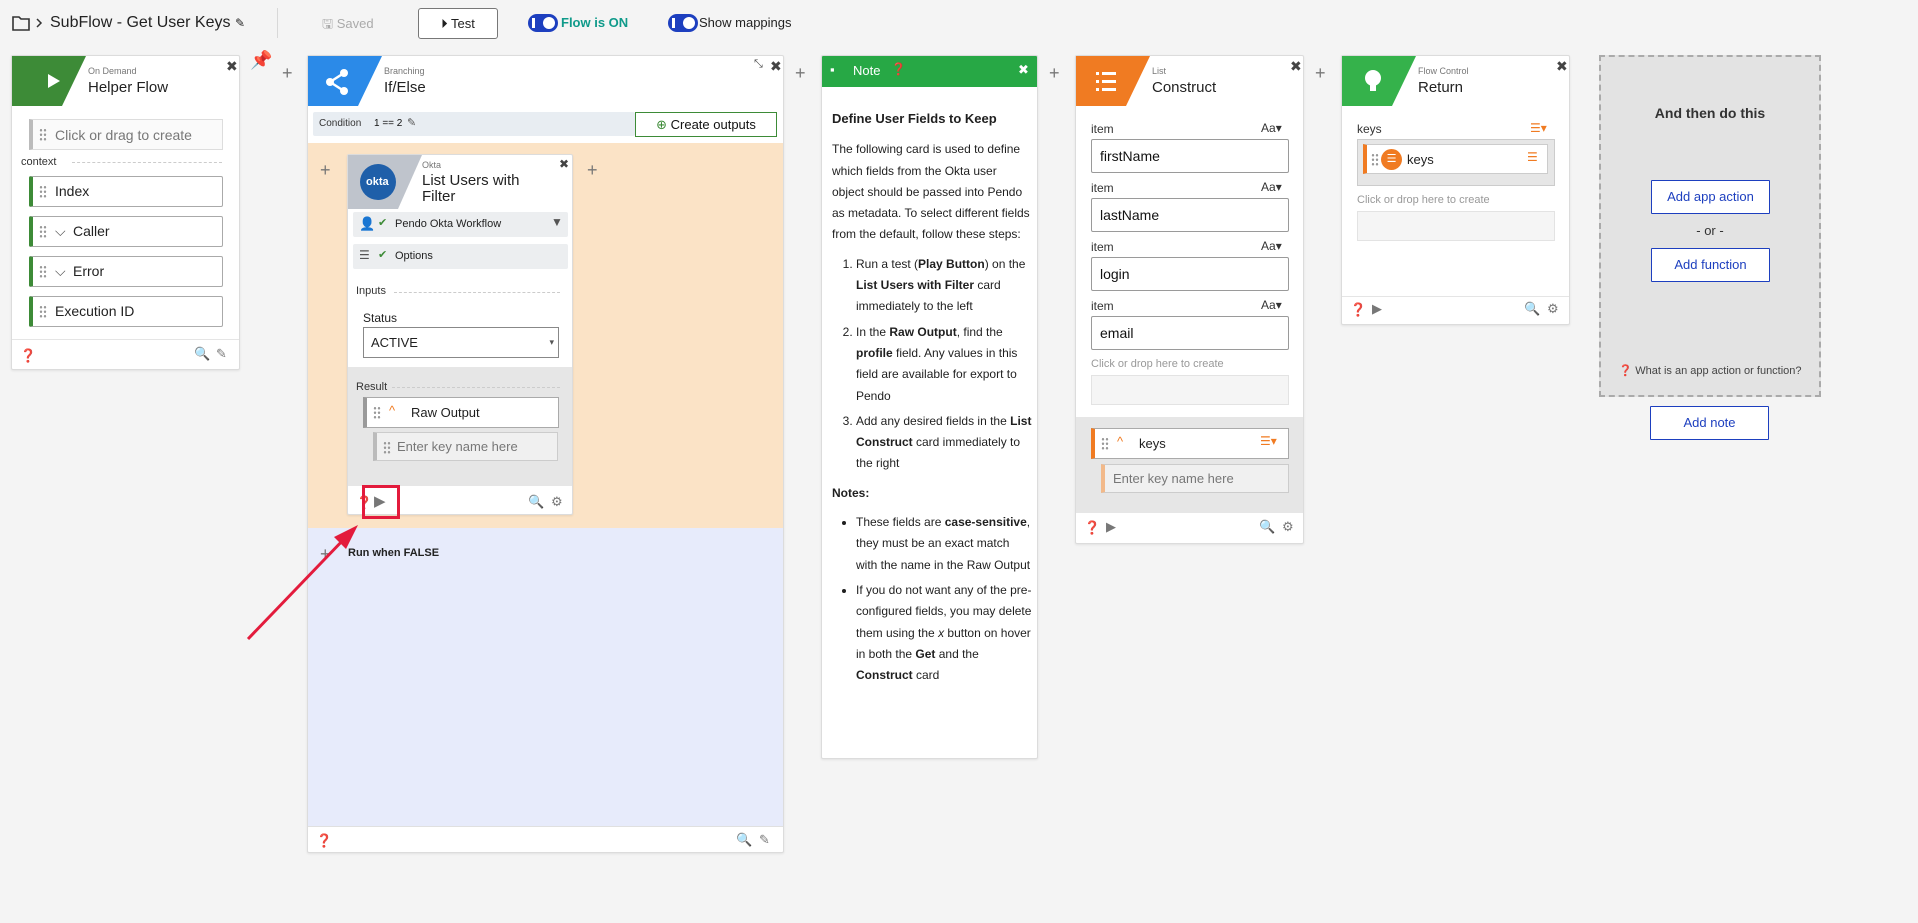 The width and height of the screenshot is (1918, 923). I want to click on panel-heading: And then do this, so click(1710, 113).